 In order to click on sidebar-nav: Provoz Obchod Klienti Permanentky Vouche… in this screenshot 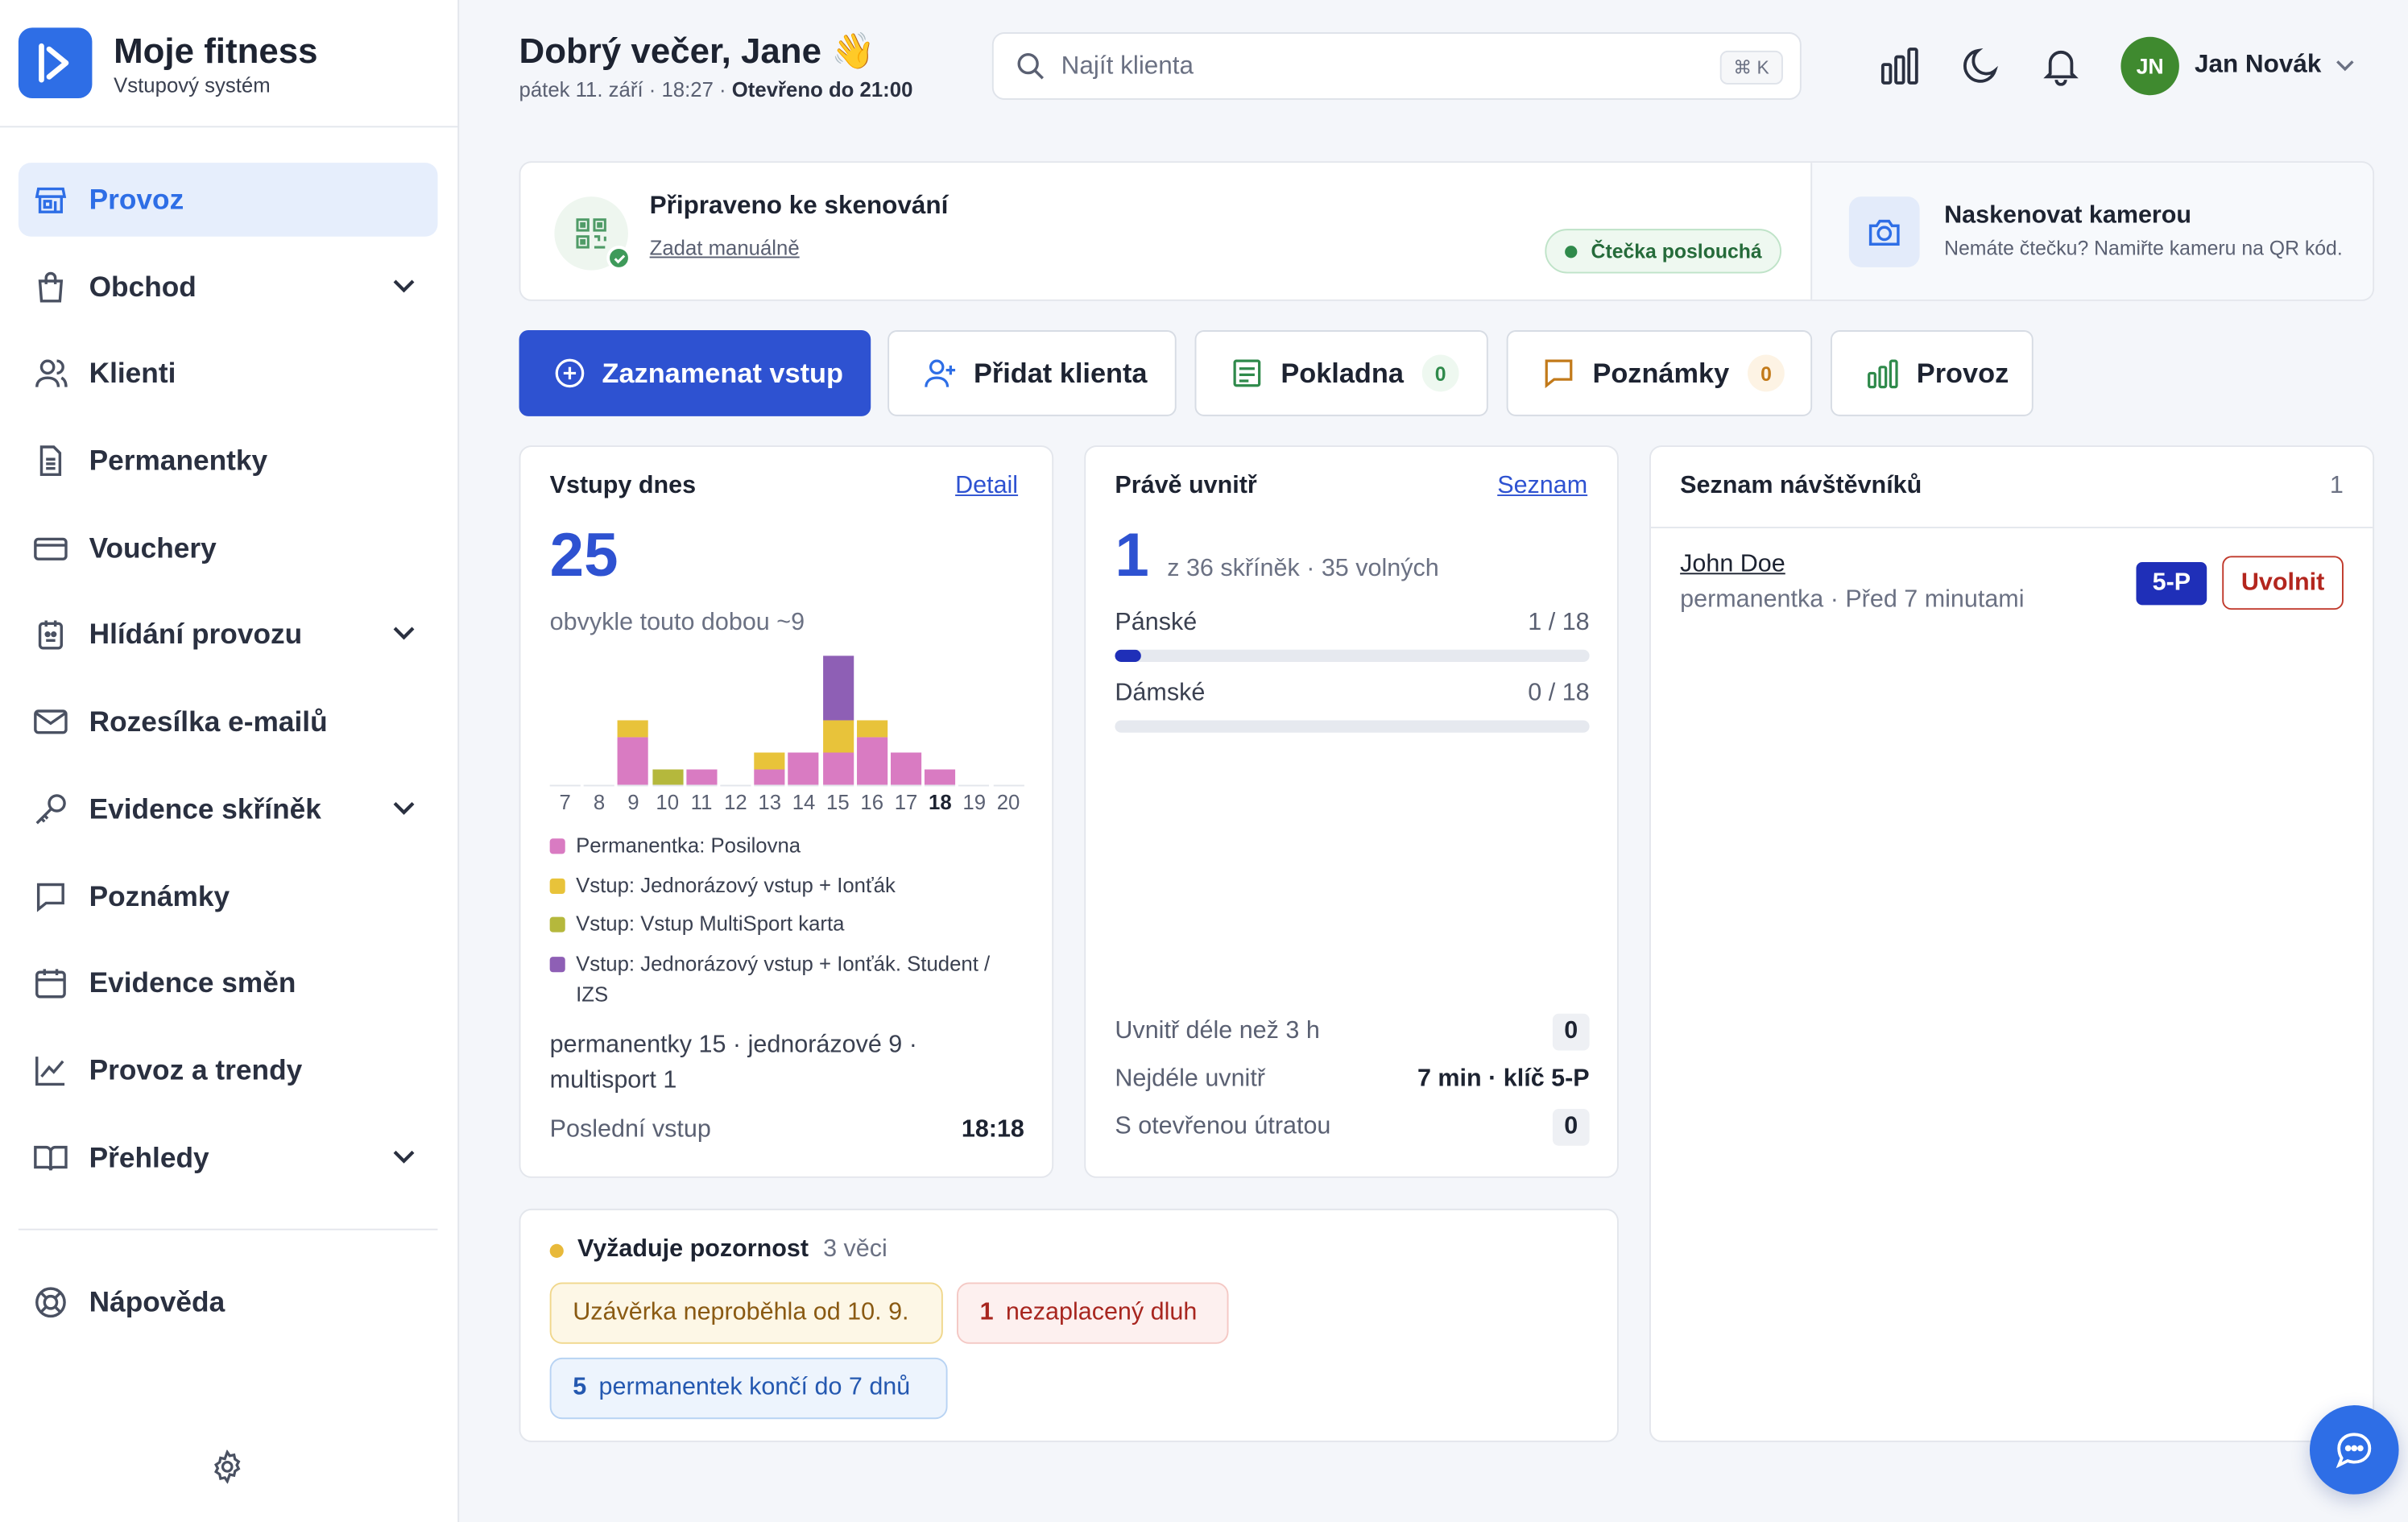, I will do `click(228, 685)`.